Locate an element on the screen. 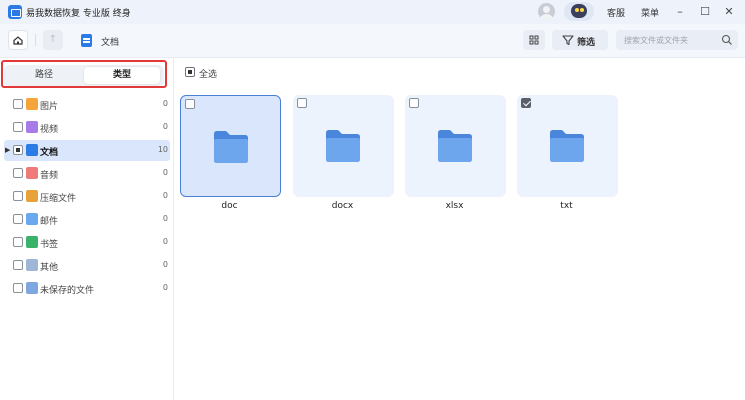  expand-caret-icon: ▶ is located at coordinates (7, 150).